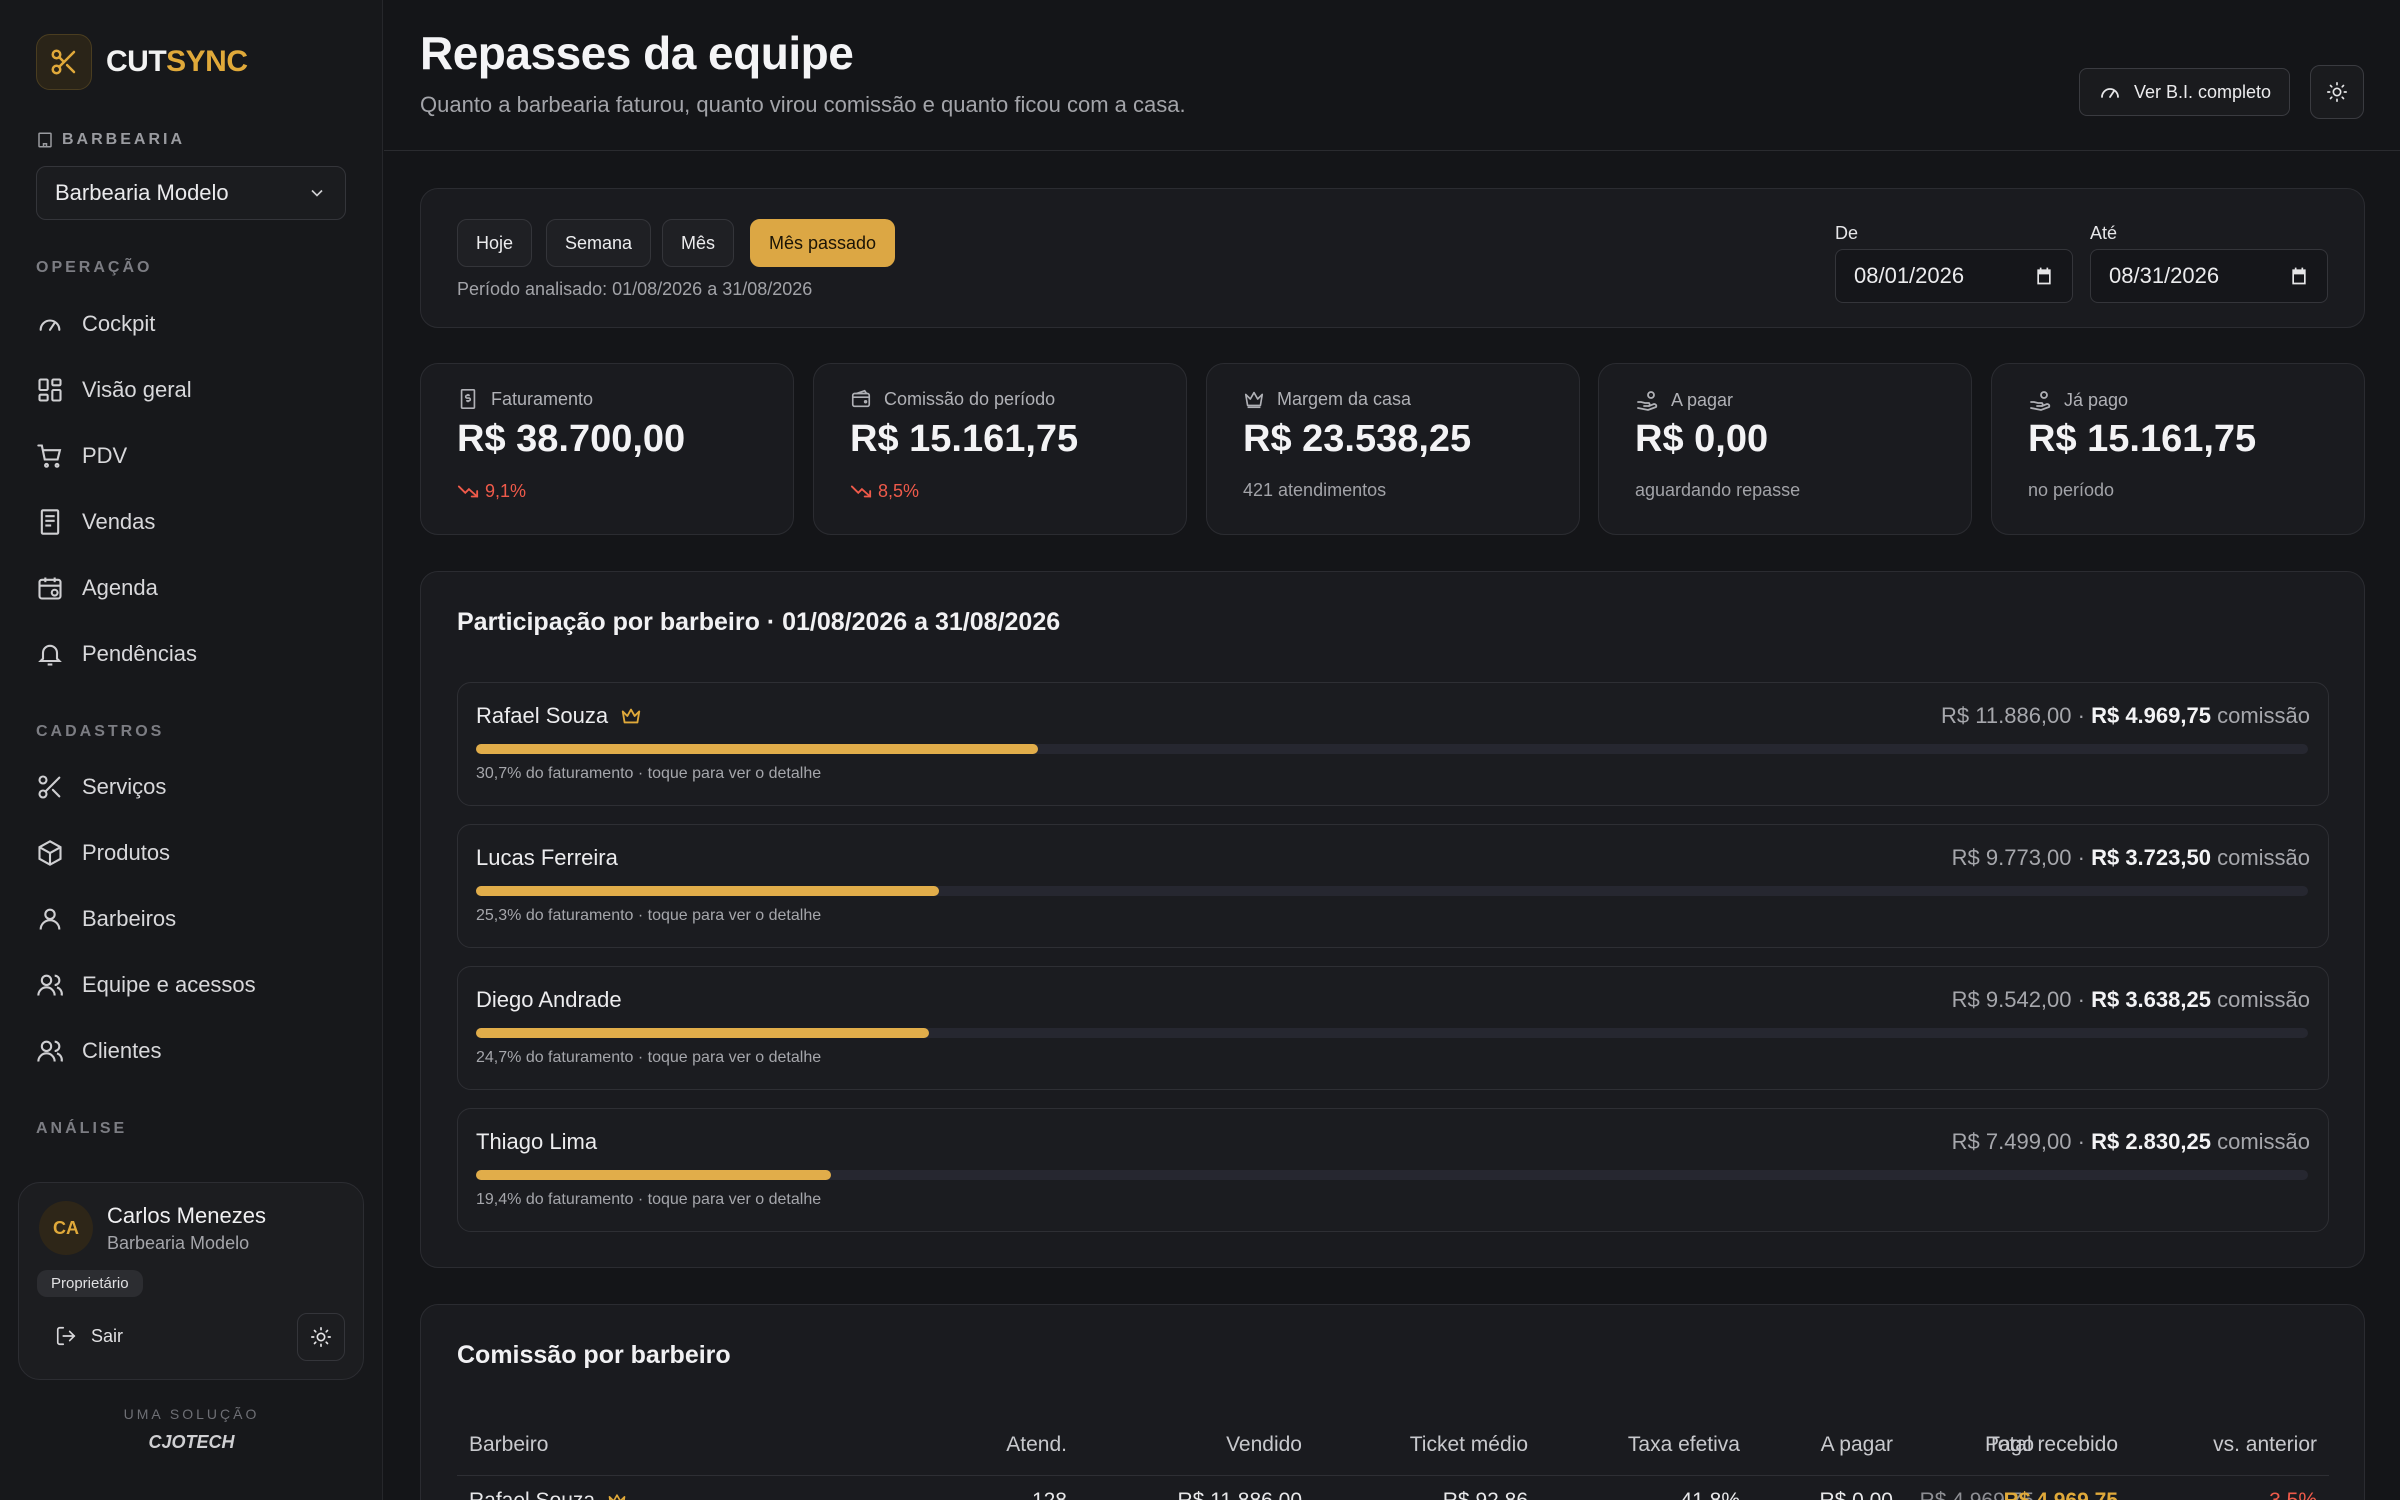 The image size is (2400, 1500). I want to click on kpi-faturamento: Faturamento R$ 38.700,00 9,1%, so click(607, 449).